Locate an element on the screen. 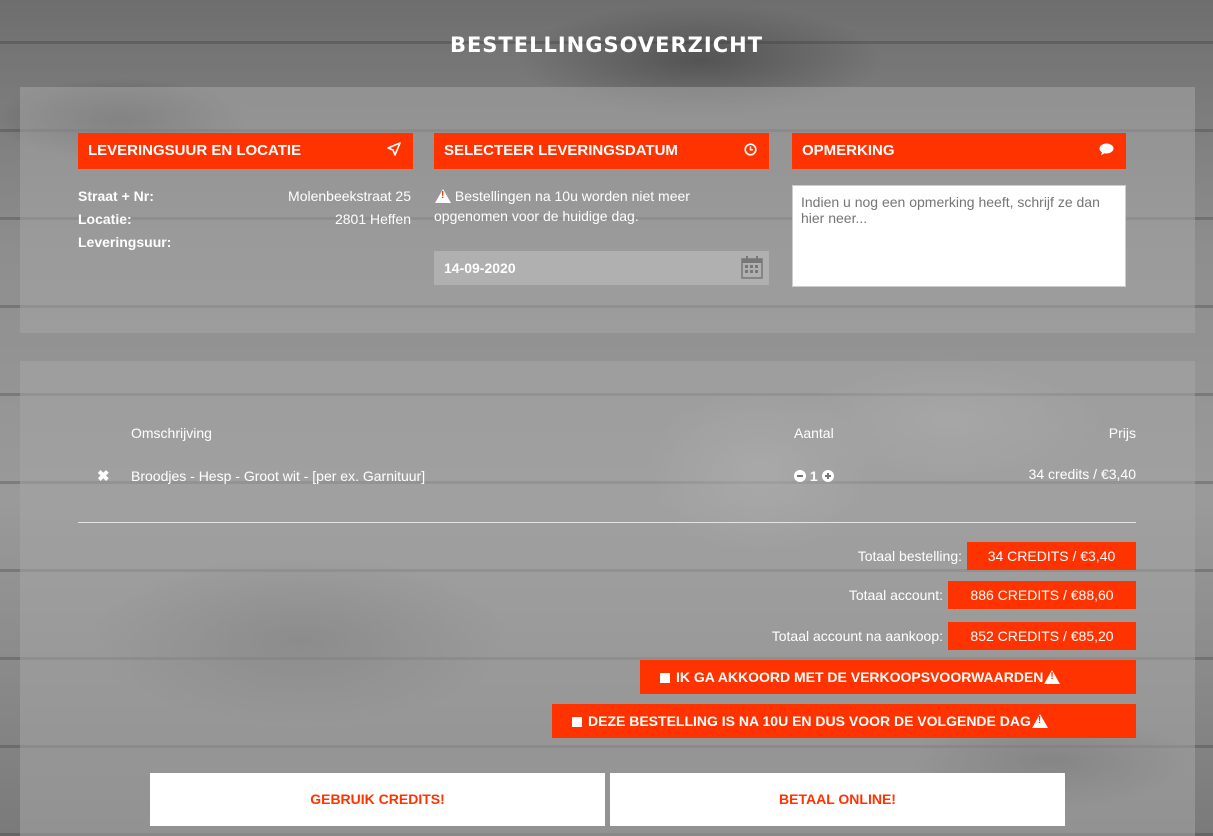  remove-item-icon: ✖ is located at coordinates (103, 476).